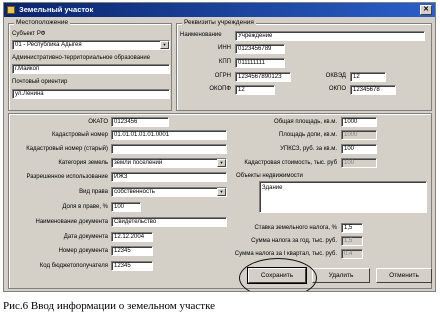 The image size is (440, 320). Describe the element at coordinates (359, 122) in the screenshot. I see `total-area-input: 1000` at that location.